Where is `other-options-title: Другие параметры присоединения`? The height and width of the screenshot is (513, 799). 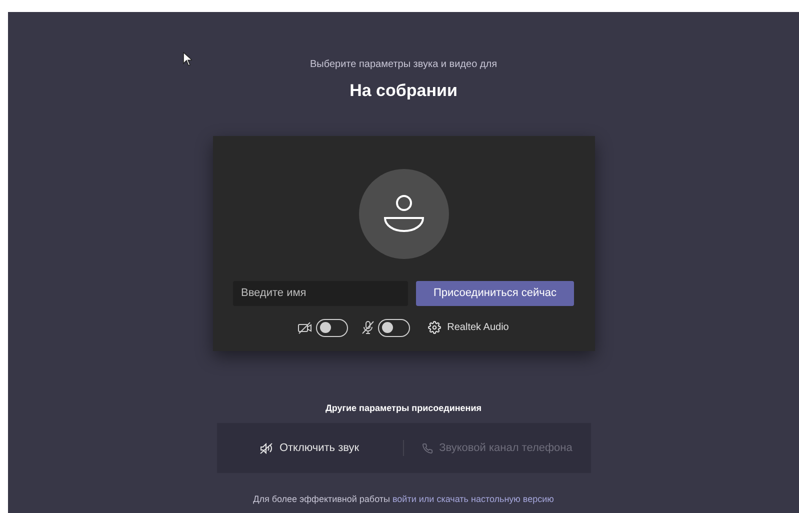 other-options-title: Другие параметры присоединения is located at coordinates (403, 408).